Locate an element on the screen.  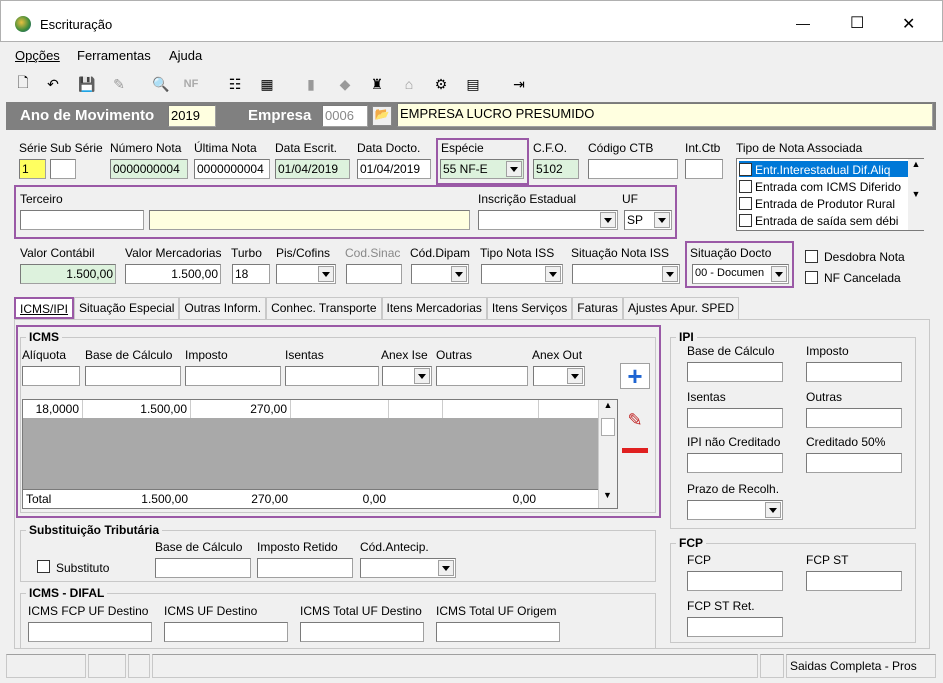
open-folder-icon: 📂 is located at coordinates (382, 116).